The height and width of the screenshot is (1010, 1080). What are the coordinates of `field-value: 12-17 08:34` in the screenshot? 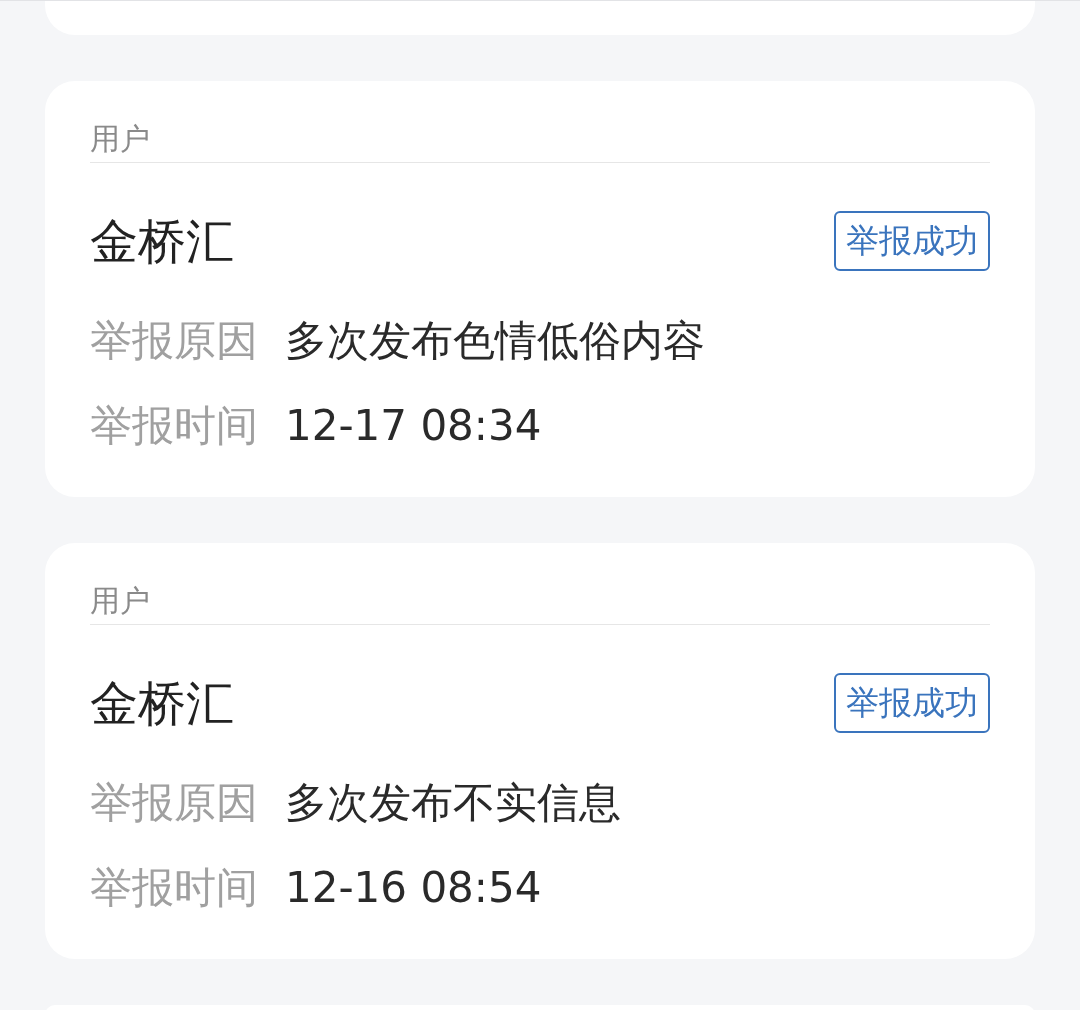 It's located at (413, 426).